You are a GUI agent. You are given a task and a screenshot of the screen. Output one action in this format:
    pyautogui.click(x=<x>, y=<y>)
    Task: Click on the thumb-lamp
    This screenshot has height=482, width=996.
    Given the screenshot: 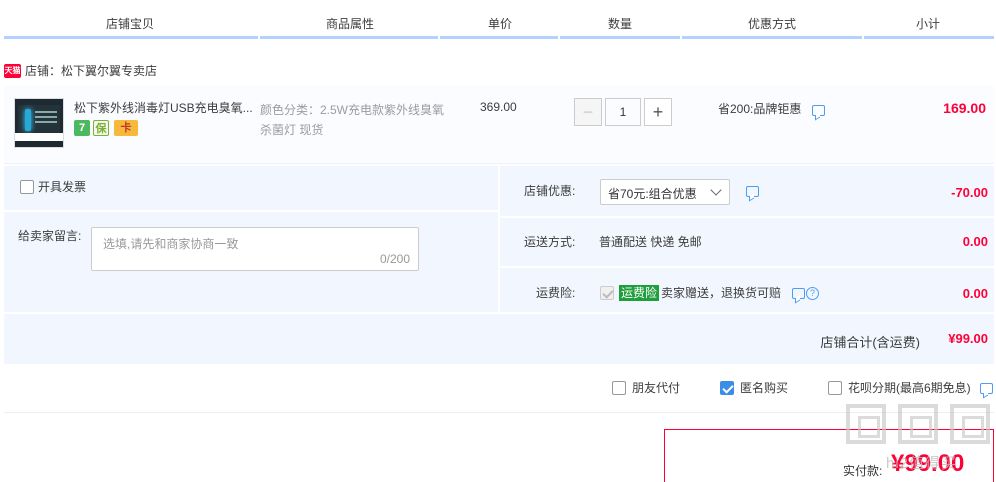 What is the action you would take?
    pyautogui.click(x=28, y=120)
    